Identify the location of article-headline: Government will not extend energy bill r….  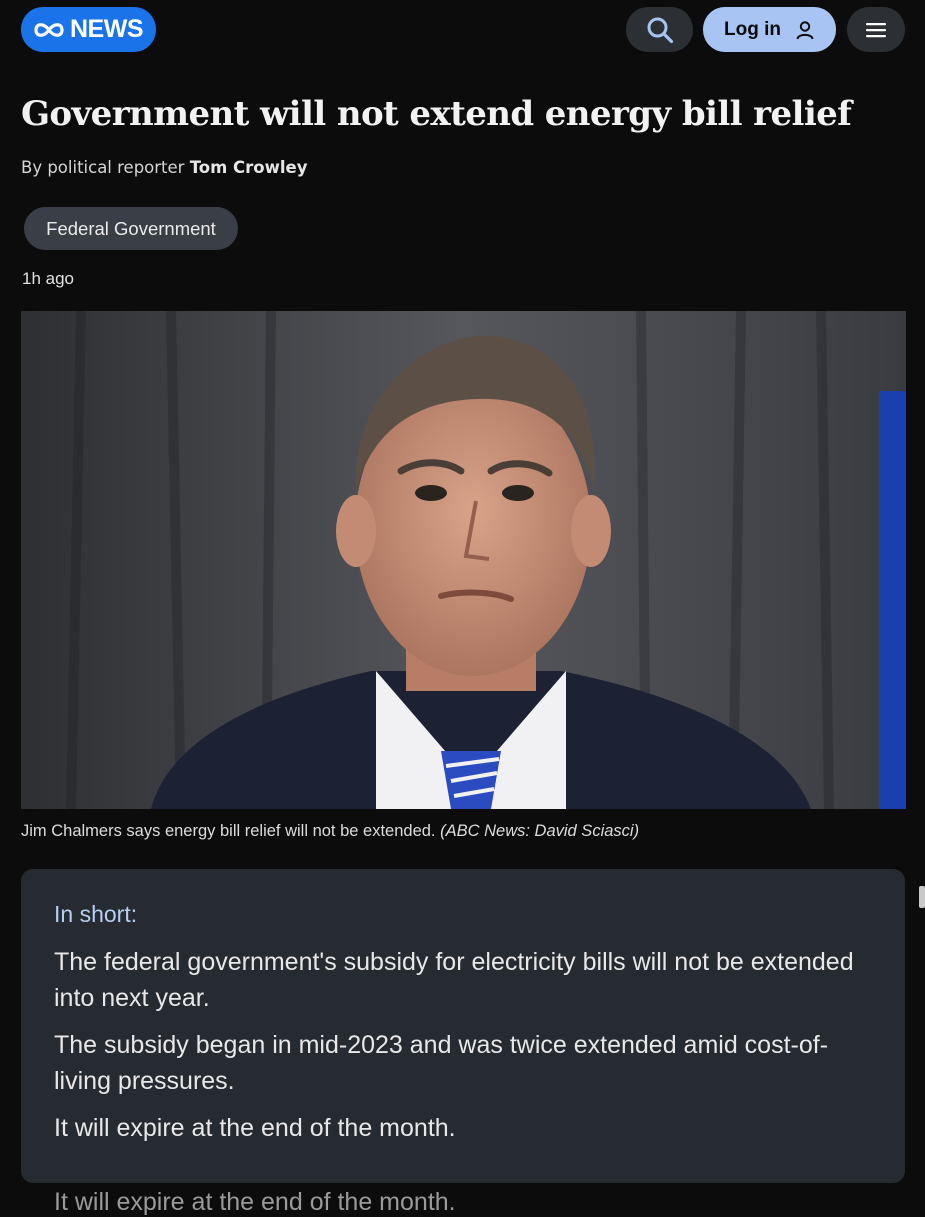
(436, 114).